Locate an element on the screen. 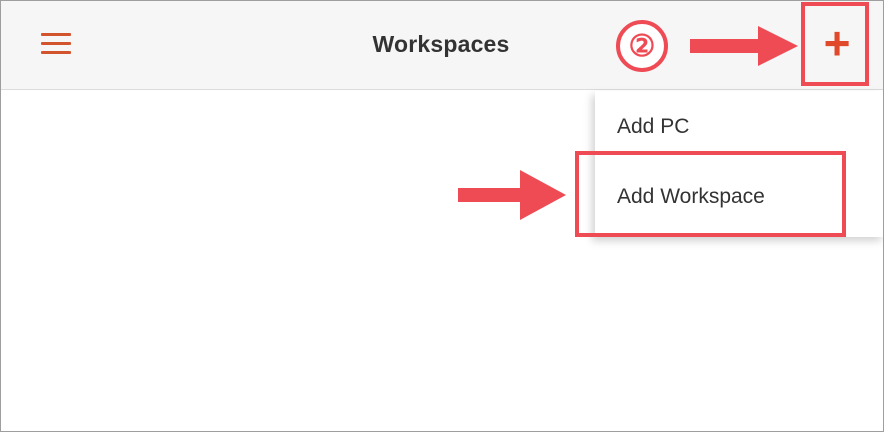 The height and width of the screenshot is (432, 884). menu-item-label: Add PC is located at coordinates (653, 126).